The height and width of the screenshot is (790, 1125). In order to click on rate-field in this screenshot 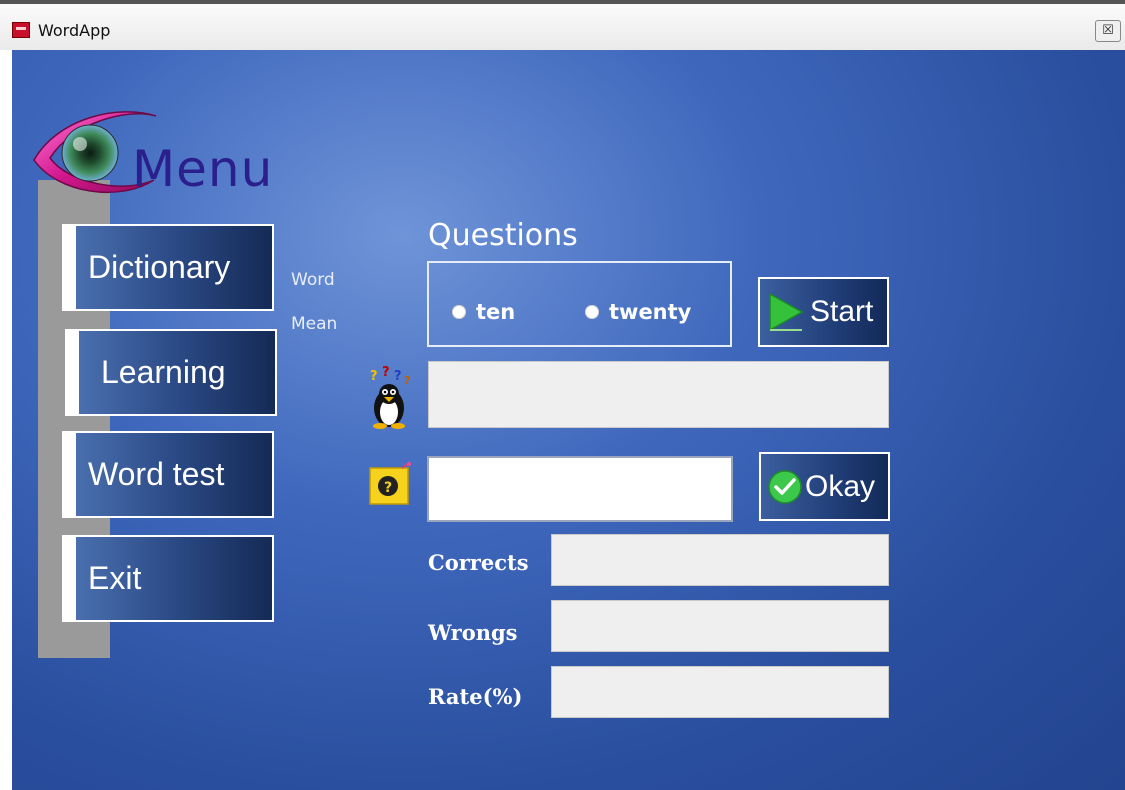, I will do `click(720, 692)`.